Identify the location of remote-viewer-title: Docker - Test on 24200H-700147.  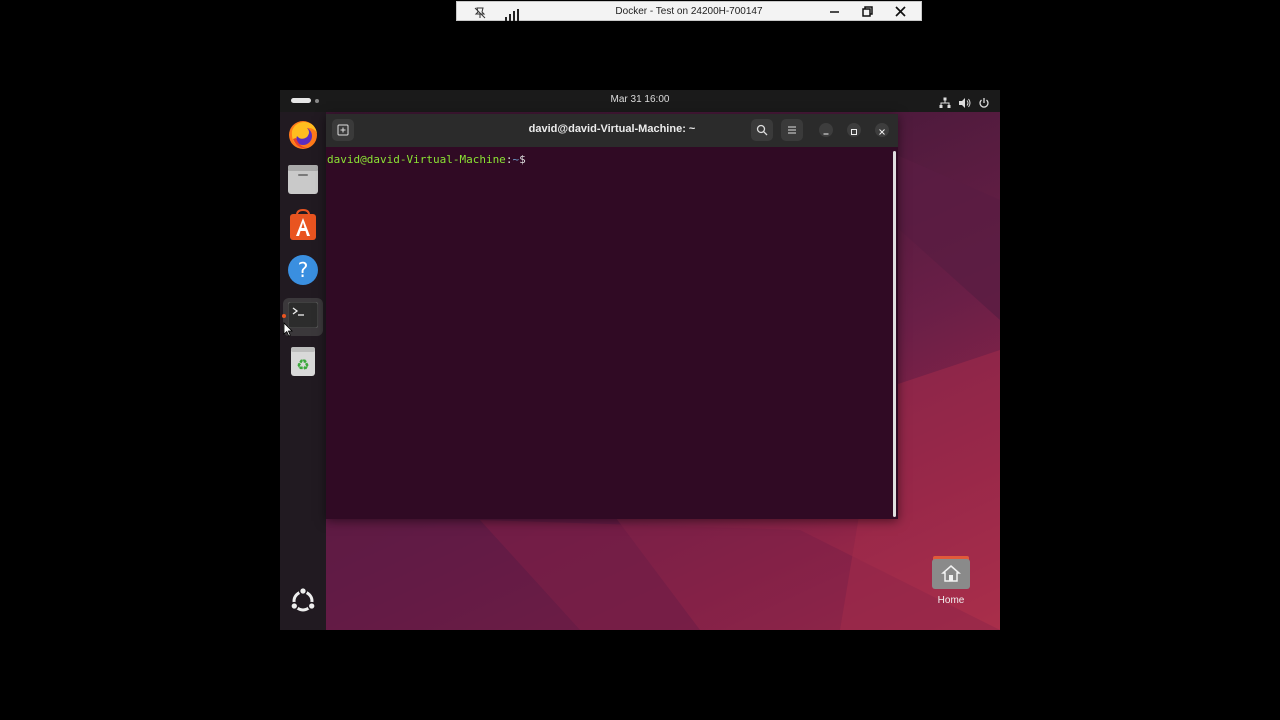
(689, 11).